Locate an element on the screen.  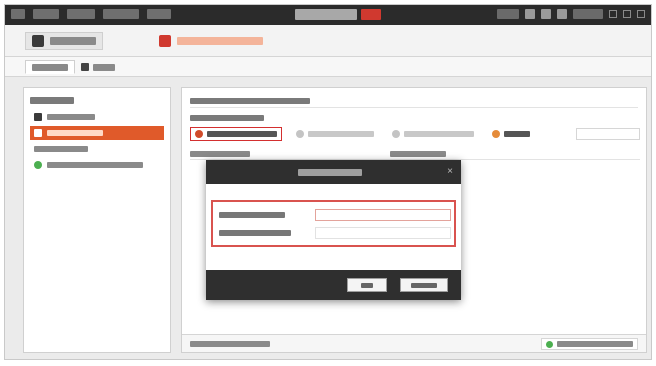
dialog-body is located at coordinates (333, 227).